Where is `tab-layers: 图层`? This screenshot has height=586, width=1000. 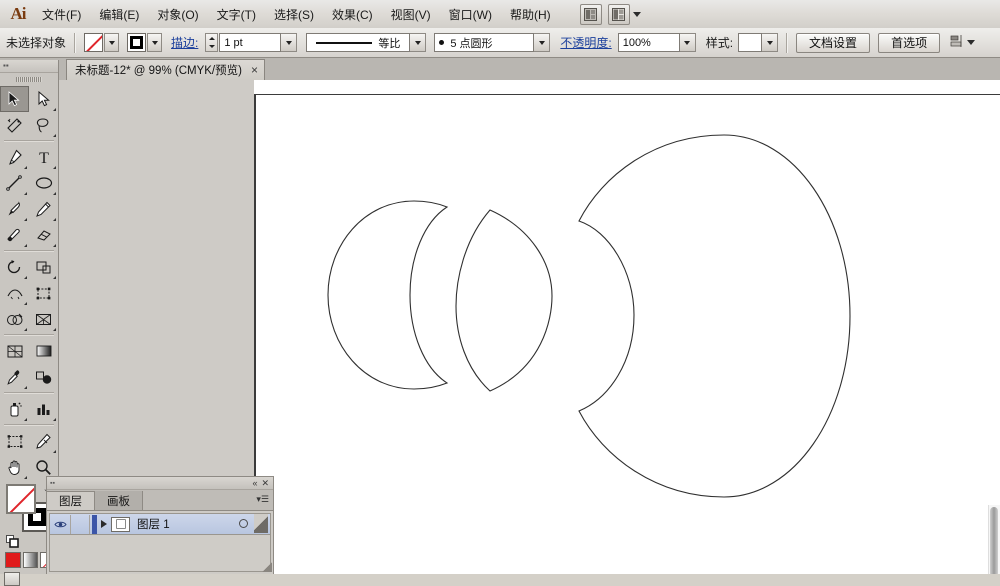 tab-layers: 图层 is located at coordinates (71, 500).